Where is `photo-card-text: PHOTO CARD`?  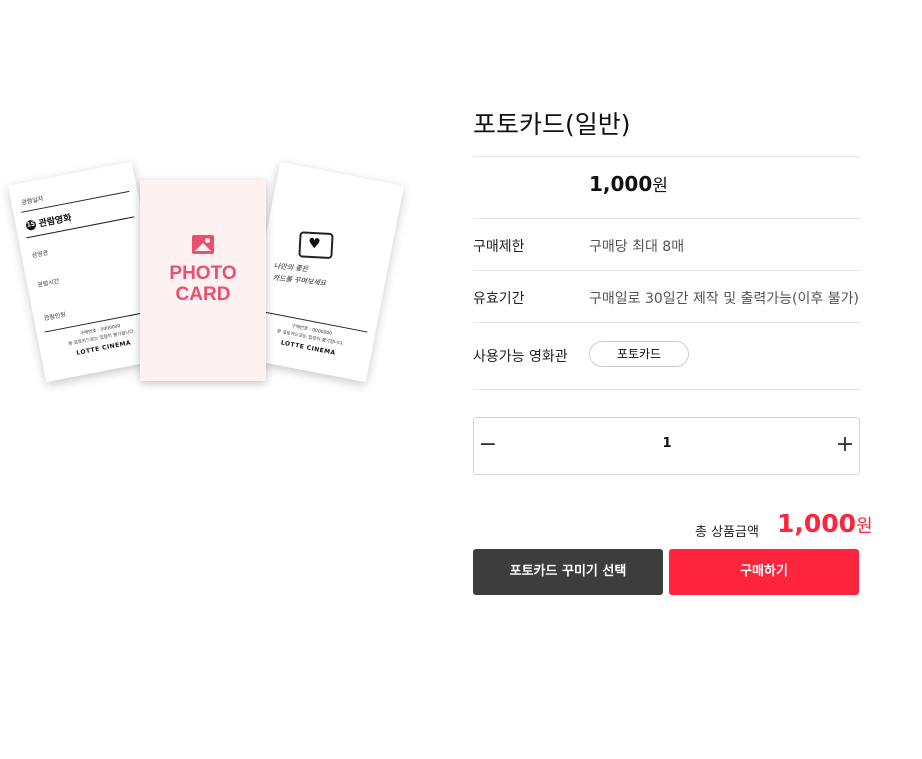 photo-card-text: PHOTO CARD is located at coordinates (203, 284).